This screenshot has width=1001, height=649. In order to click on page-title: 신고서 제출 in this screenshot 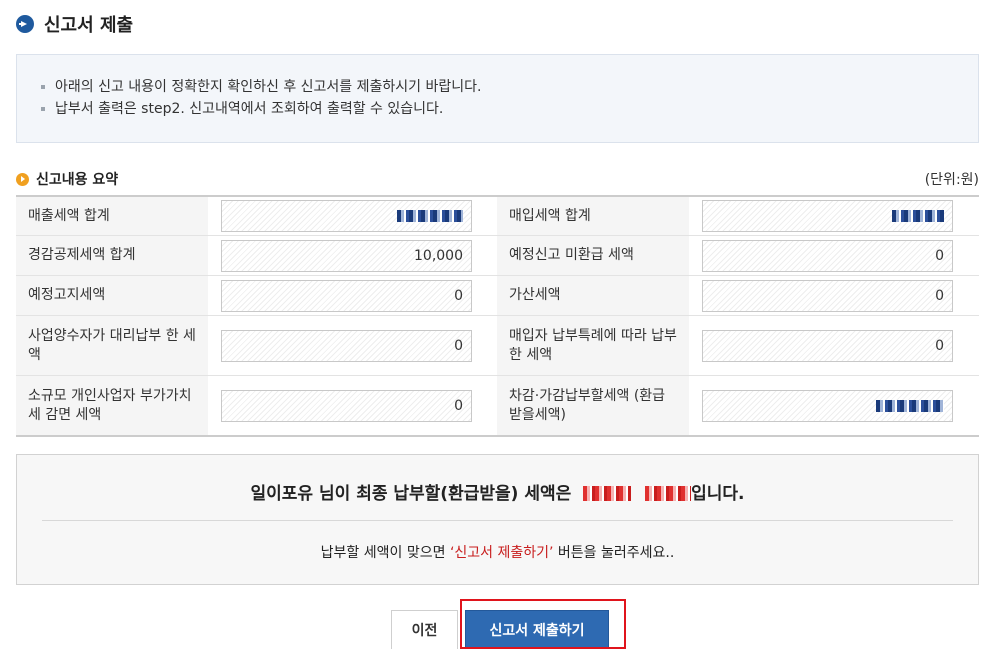, I will do `click(89, 25)`.